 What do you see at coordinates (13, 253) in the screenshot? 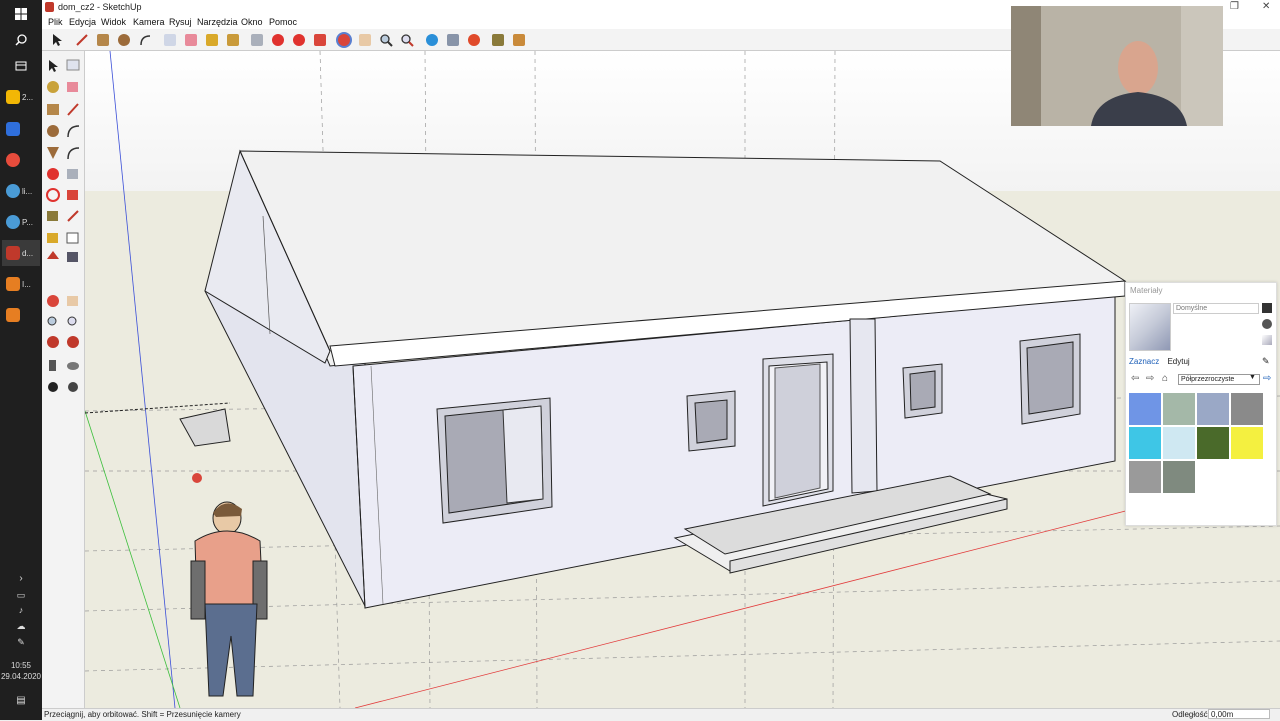
I see `sketchup-icon` at bounding box center [13, 253].